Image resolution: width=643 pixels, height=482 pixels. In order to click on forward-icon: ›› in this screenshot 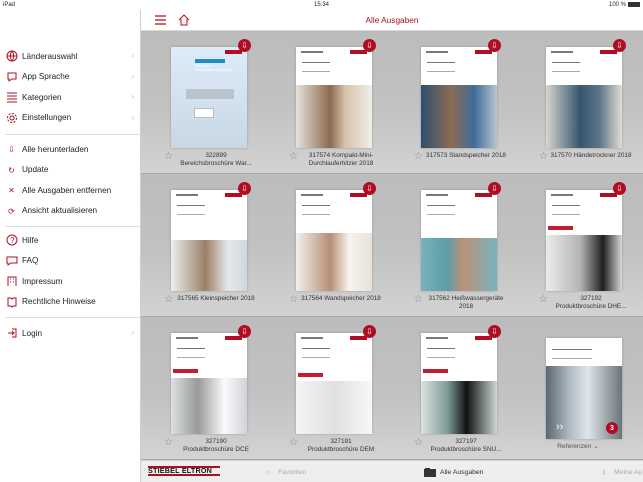, I will do `click(560, 427)`.